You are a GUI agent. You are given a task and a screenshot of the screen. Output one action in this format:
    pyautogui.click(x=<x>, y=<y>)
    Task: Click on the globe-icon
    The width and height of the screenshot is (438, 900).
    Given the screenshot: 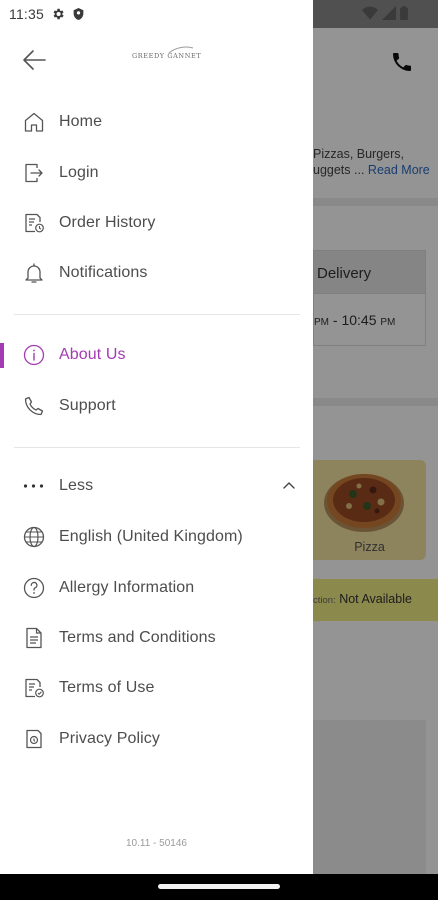 What is the action you would take?
    pyautogui.click(x=34, y=537)
    